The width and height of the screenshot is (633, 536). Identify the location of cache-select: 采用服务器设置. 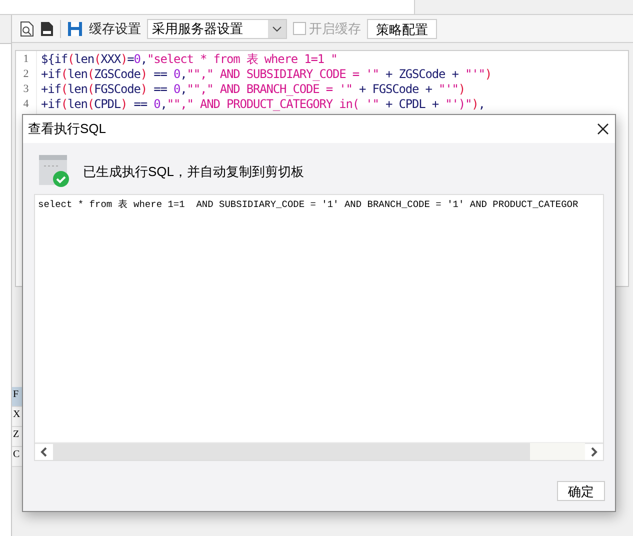
(217, 28).